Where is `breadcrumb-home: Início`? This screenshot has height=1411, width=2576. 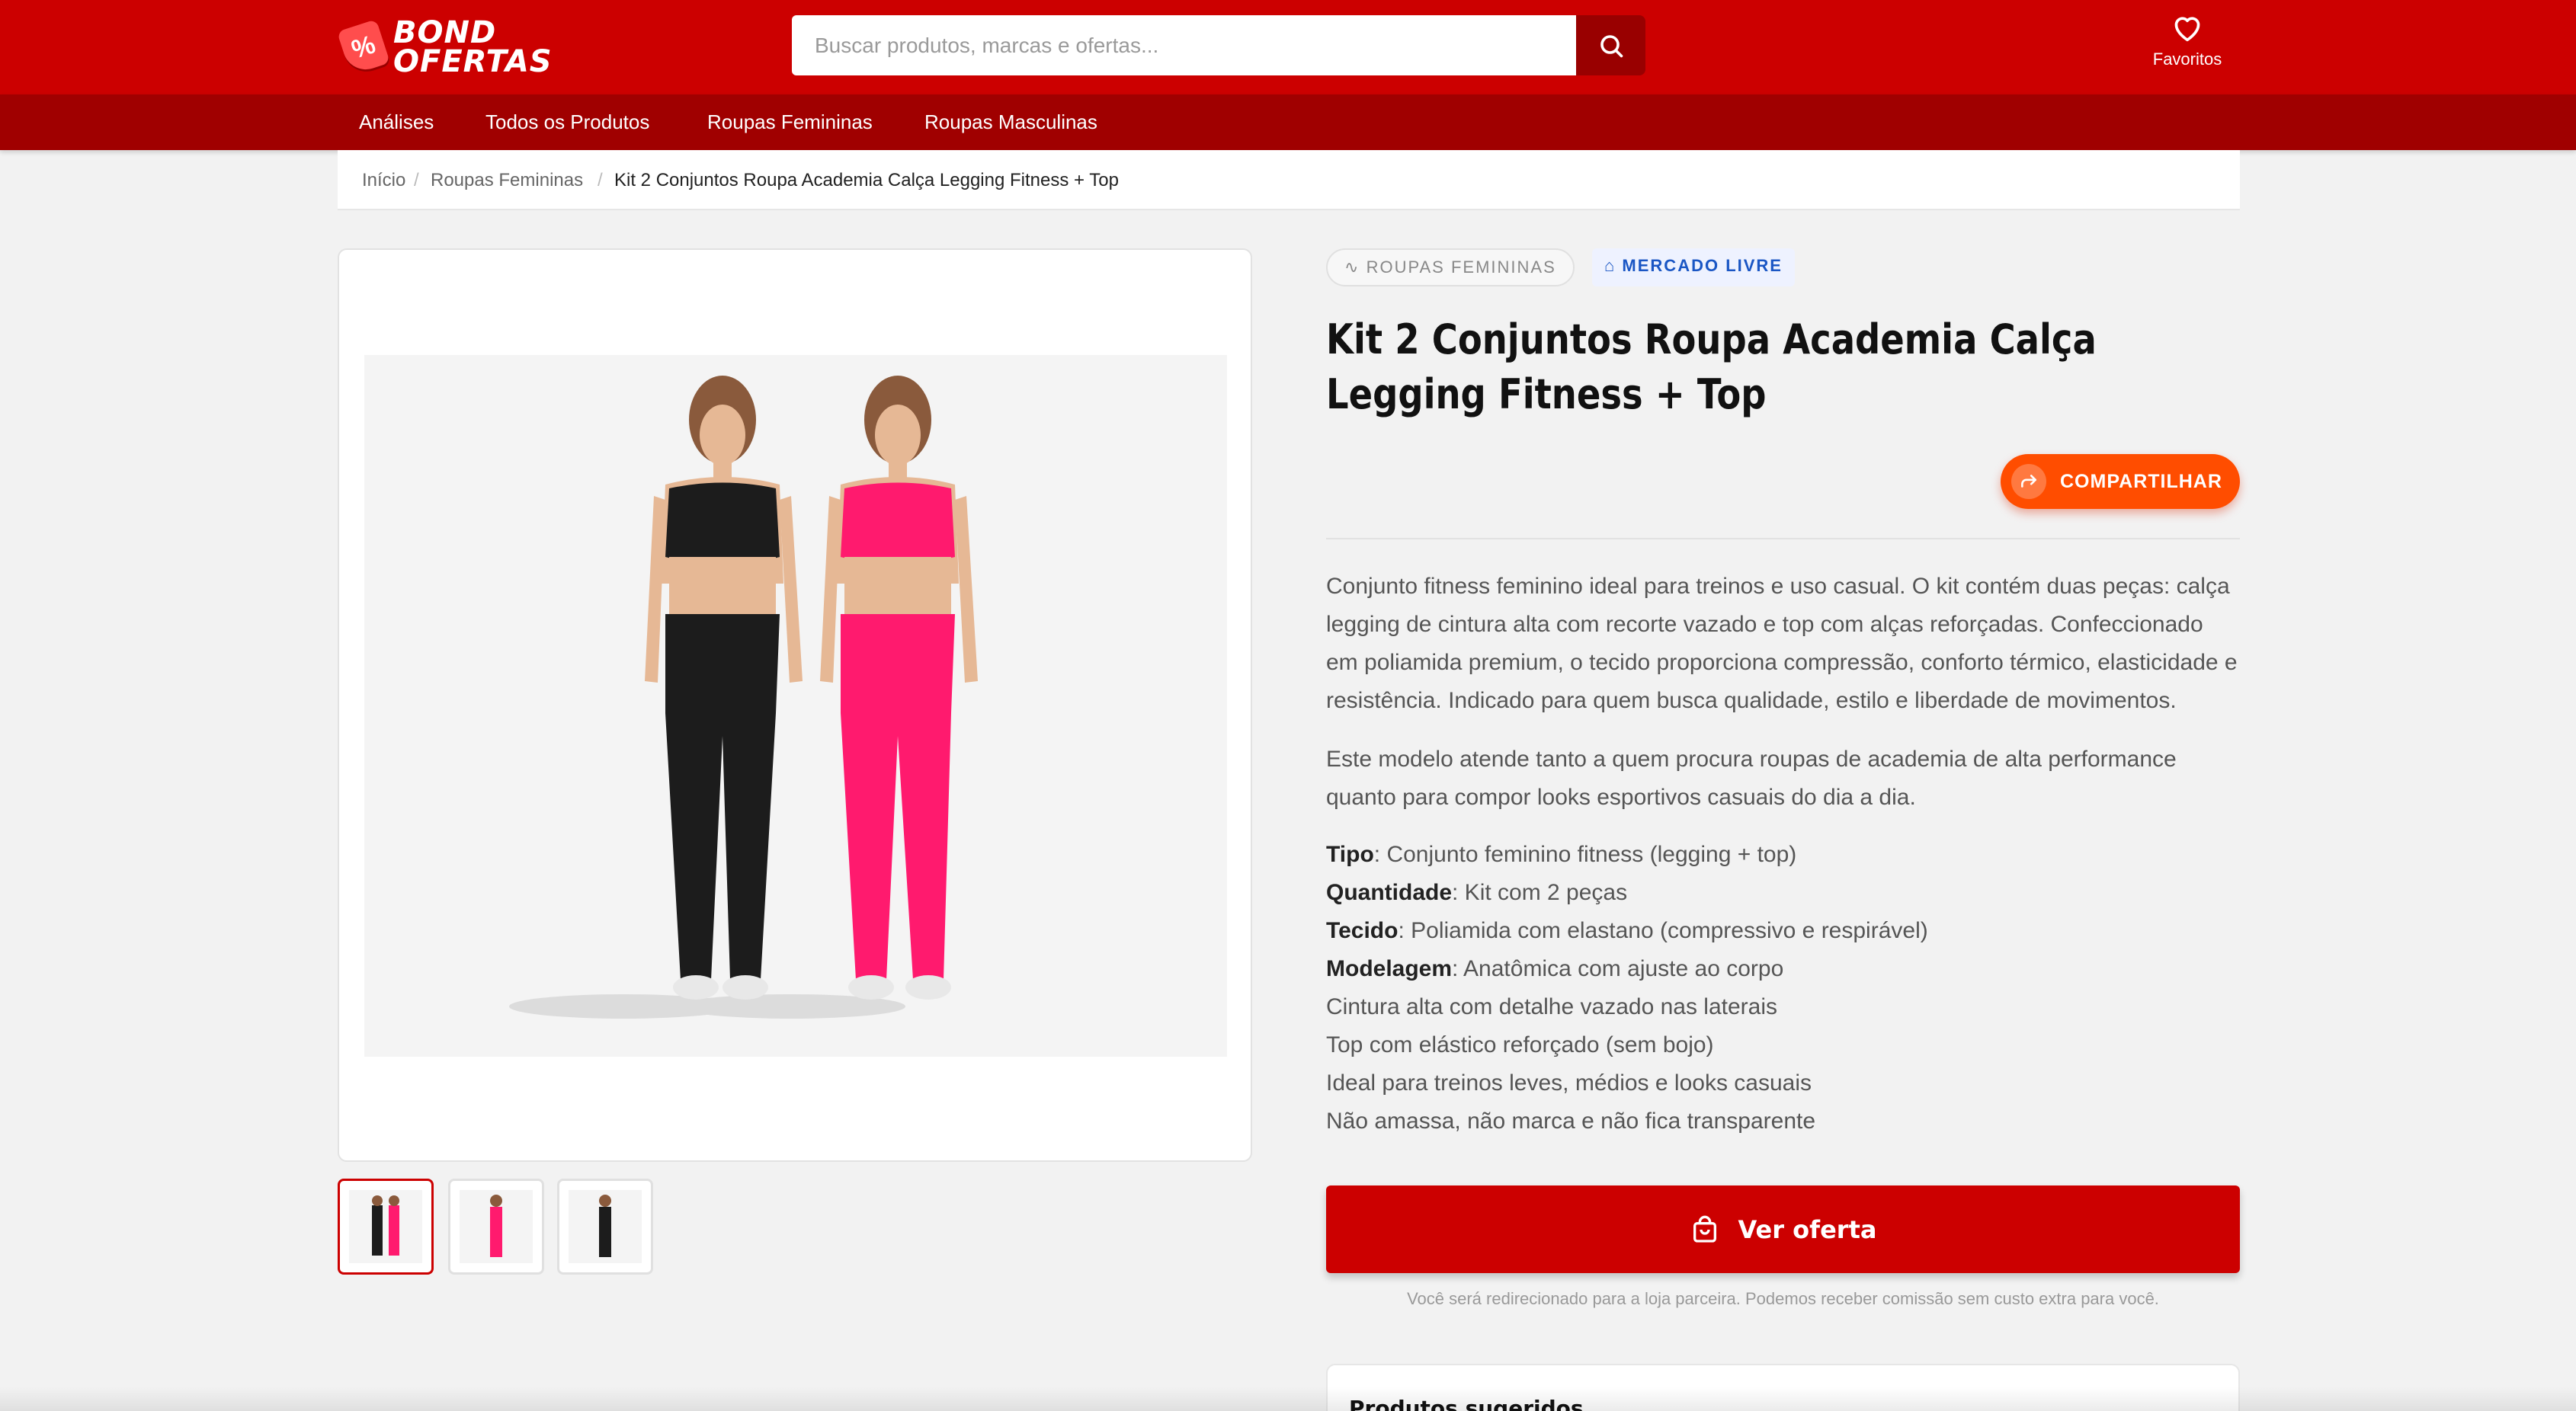 breadcrumb-home: Início is located at coordinates (383, 180).